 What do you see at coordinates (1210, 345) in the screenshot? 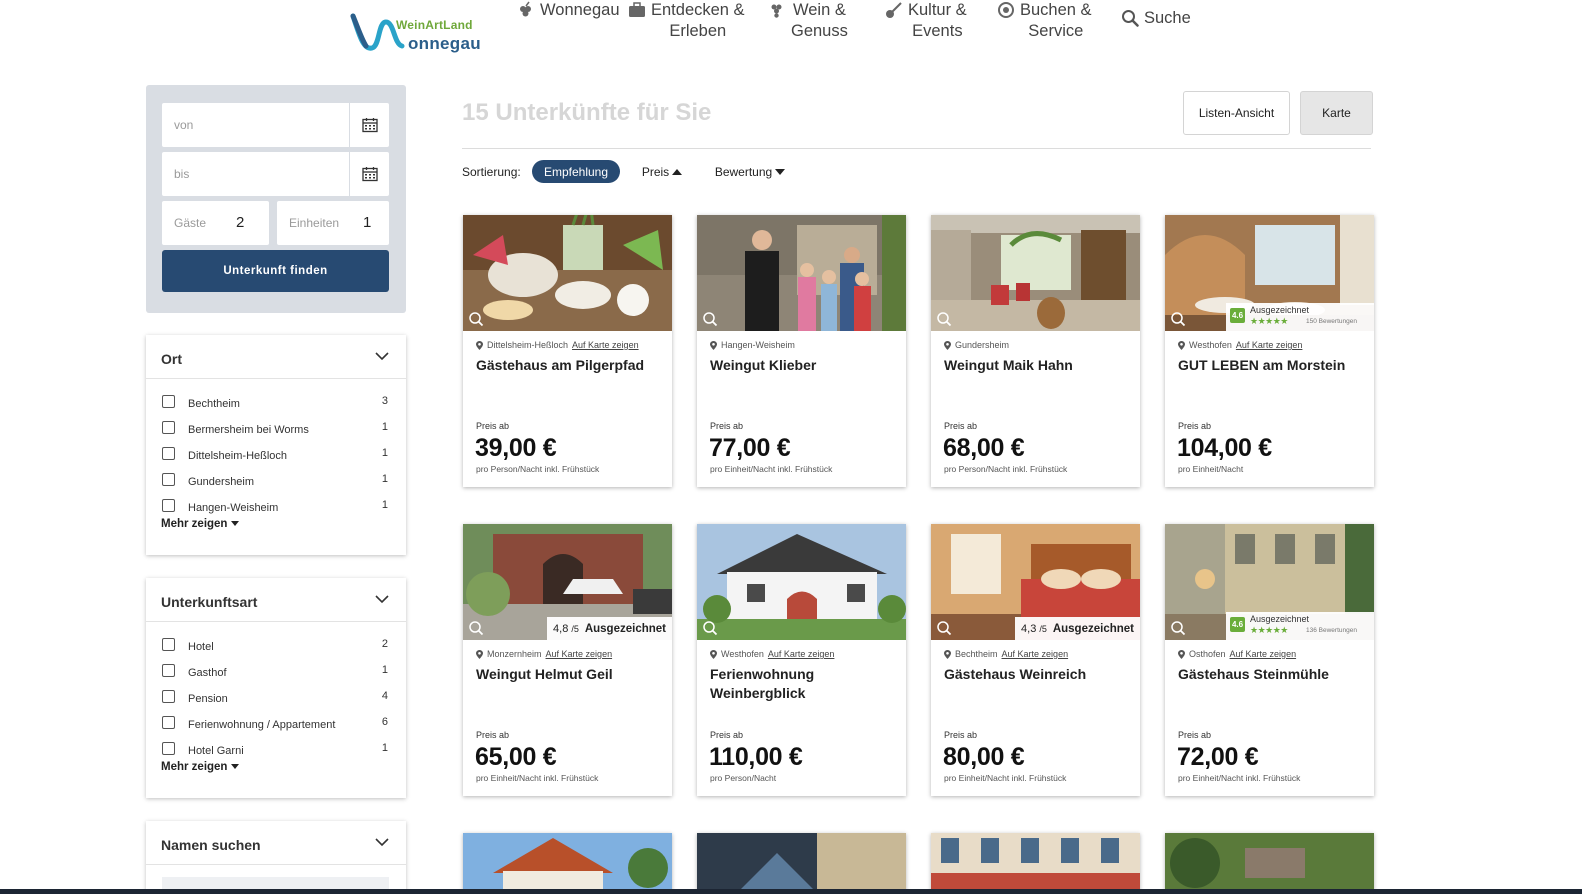
I see `listing-location-name: Westhofen` at bounding box center [1210, 345].